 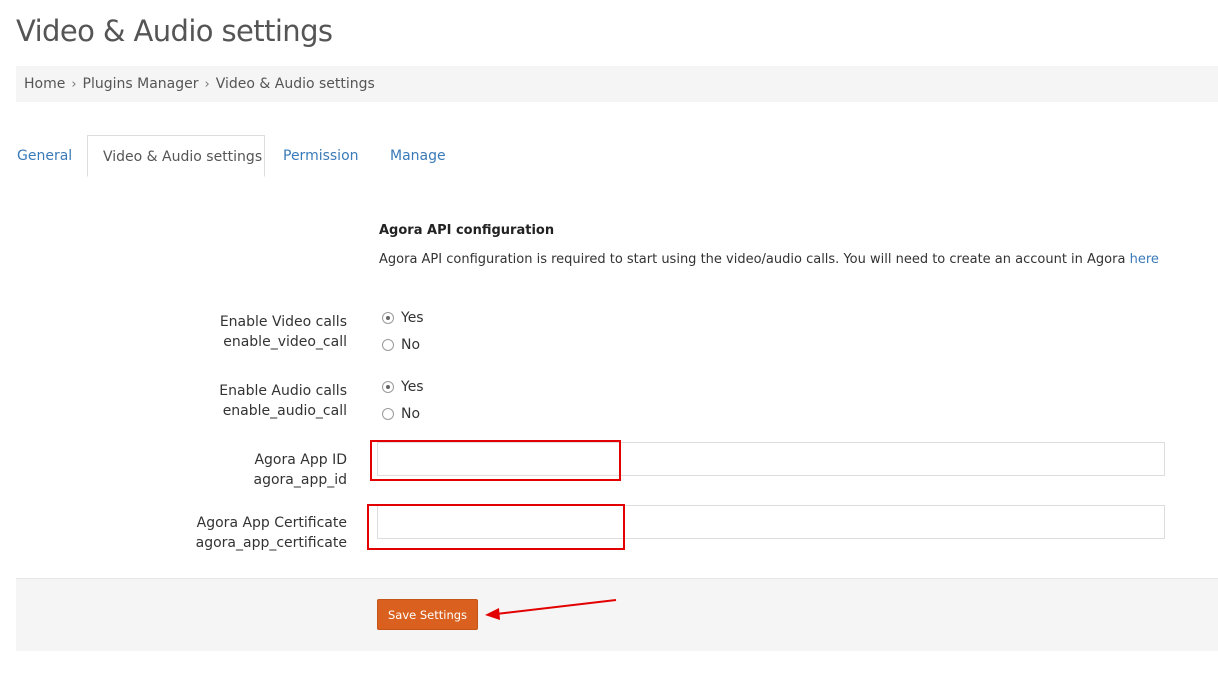 What do you see at coordinates (411, 345) in the screenshot?
I see `enable-video-no-label: No` at bounding box center [411, 345].